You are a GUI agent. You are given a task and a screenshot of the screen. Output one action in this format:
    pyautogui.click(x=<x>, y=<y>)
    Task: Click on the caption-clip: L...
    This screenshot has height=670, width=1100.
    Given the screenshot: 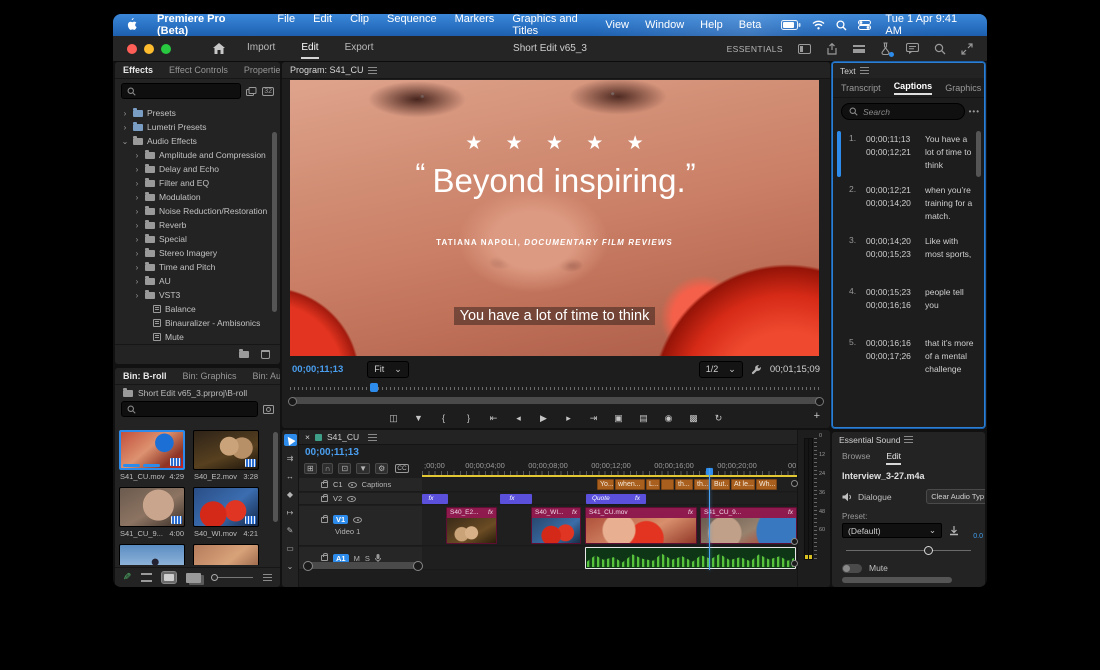 What is the action you would take?
    pyautogui.click(x=653, y=484)
    